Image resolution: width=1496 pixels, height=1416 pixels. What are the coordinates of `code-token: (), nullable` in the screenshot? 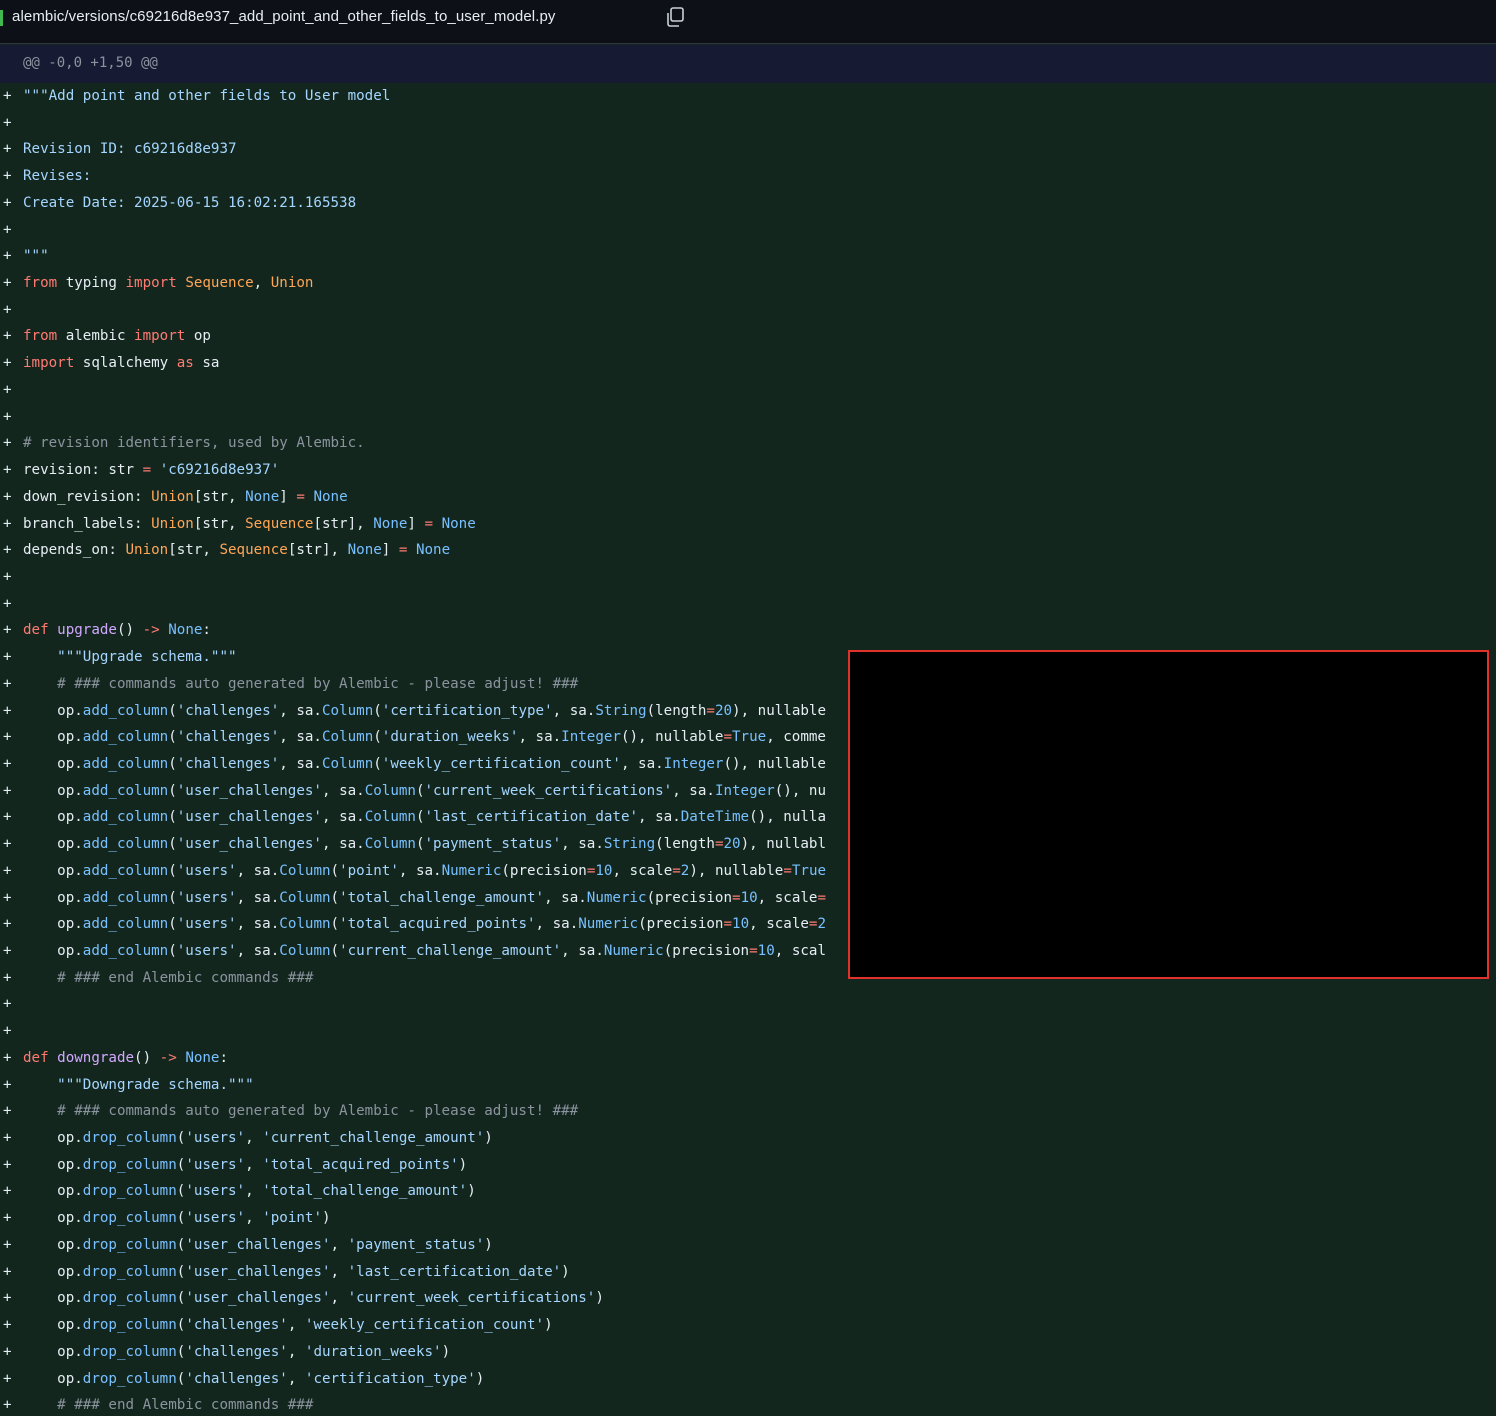 It's located at (672, 737).